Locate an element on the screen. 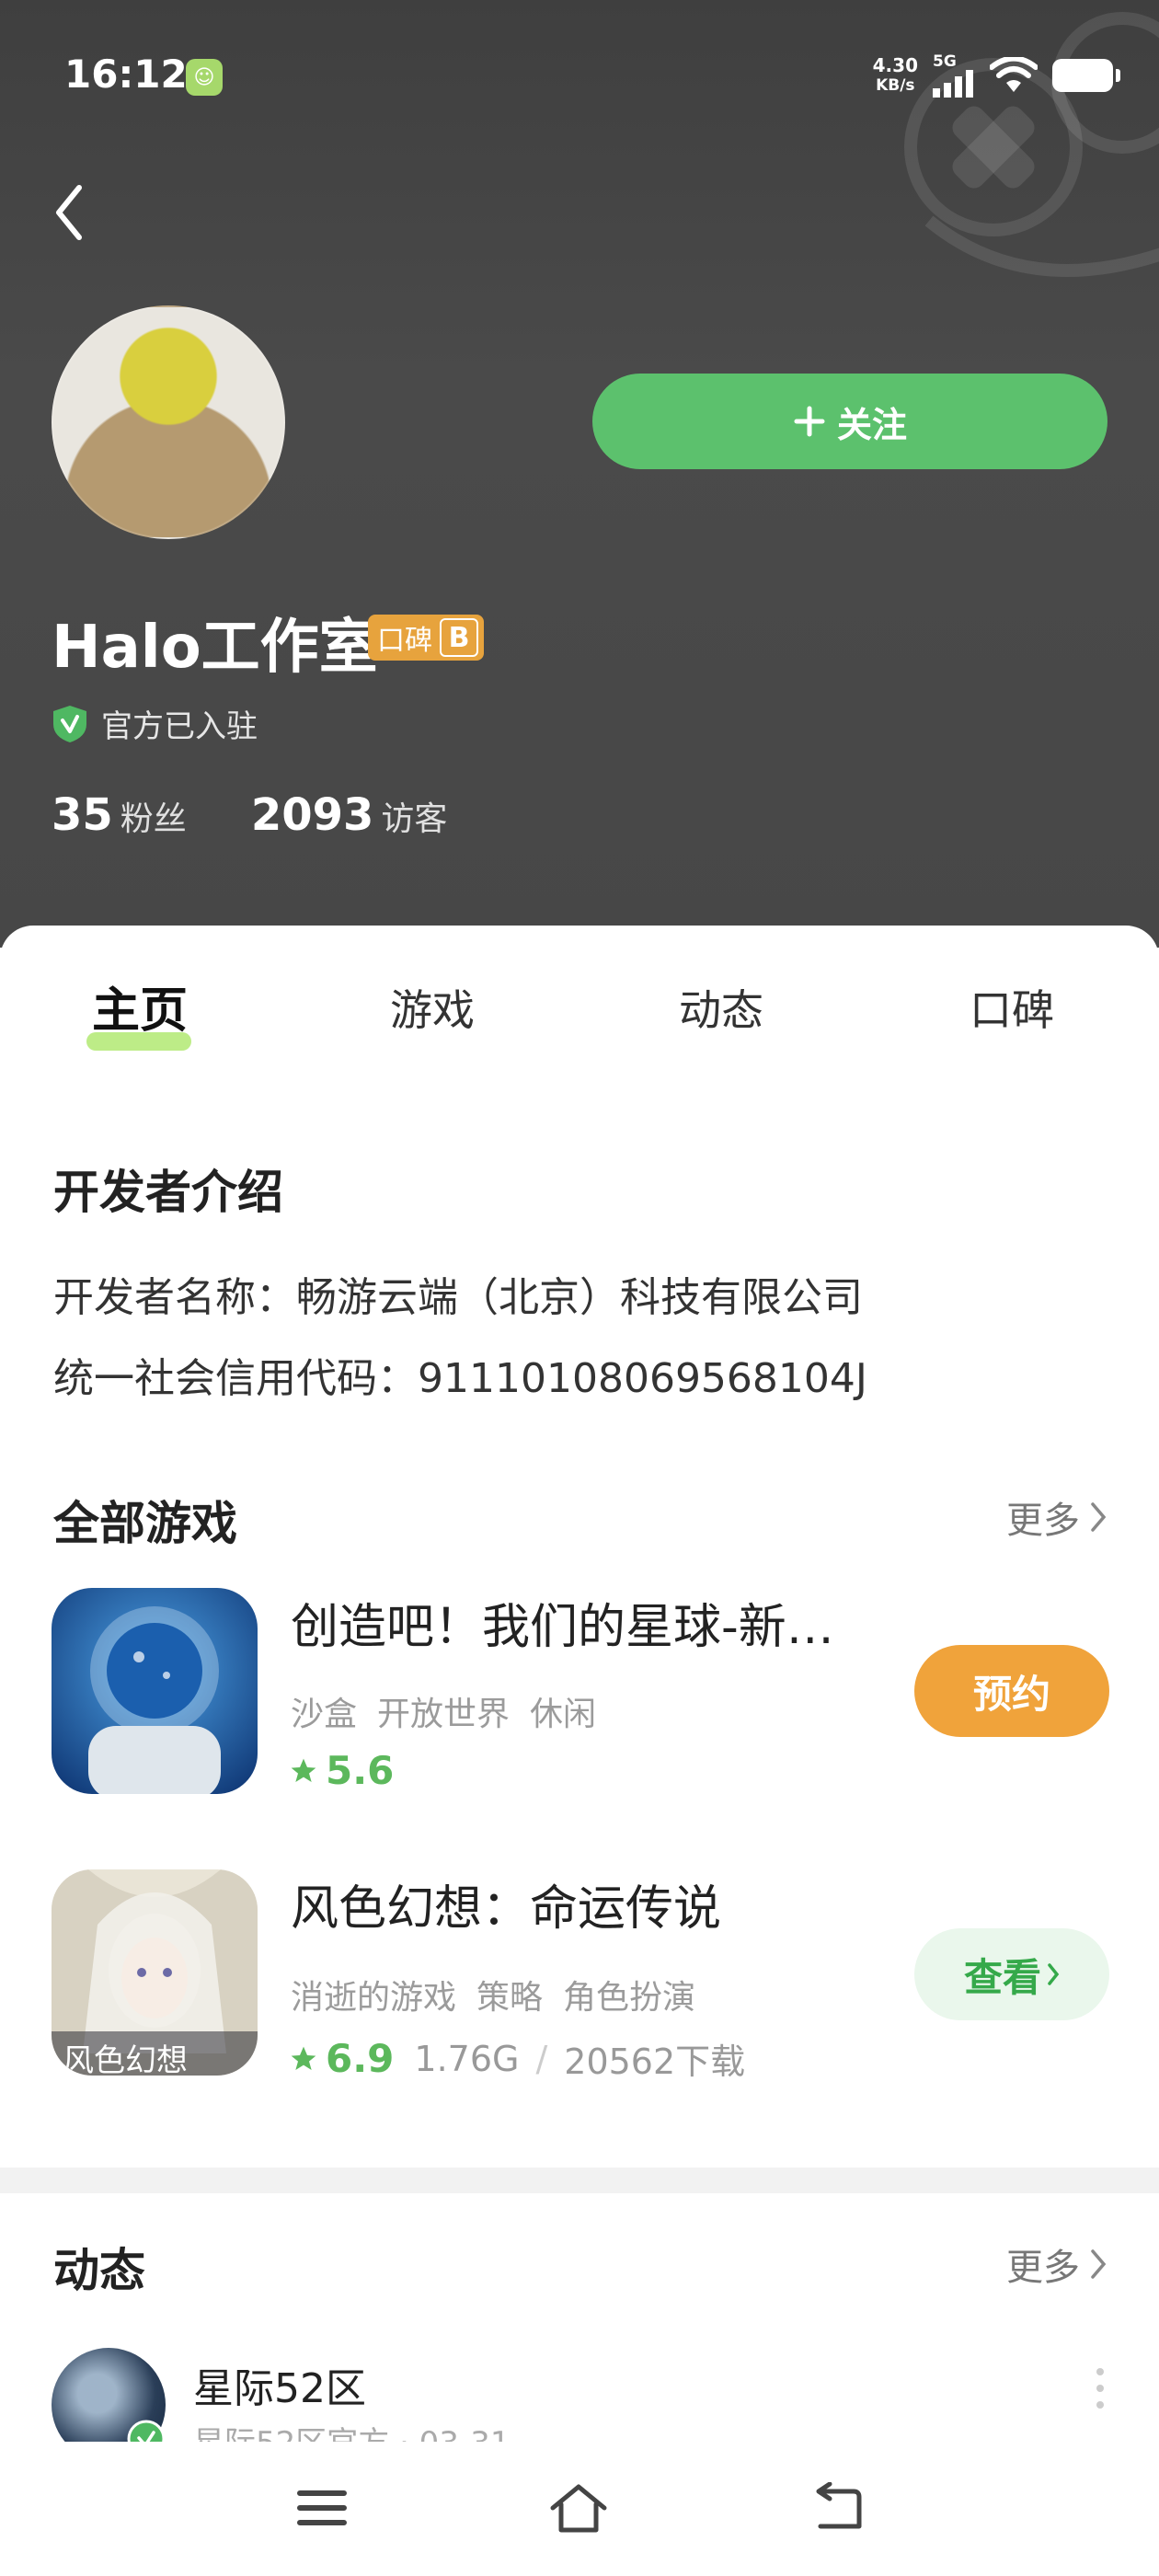 This screenshot has width=1159, height=2576. signal-icon is located at coordinates (953, 84).